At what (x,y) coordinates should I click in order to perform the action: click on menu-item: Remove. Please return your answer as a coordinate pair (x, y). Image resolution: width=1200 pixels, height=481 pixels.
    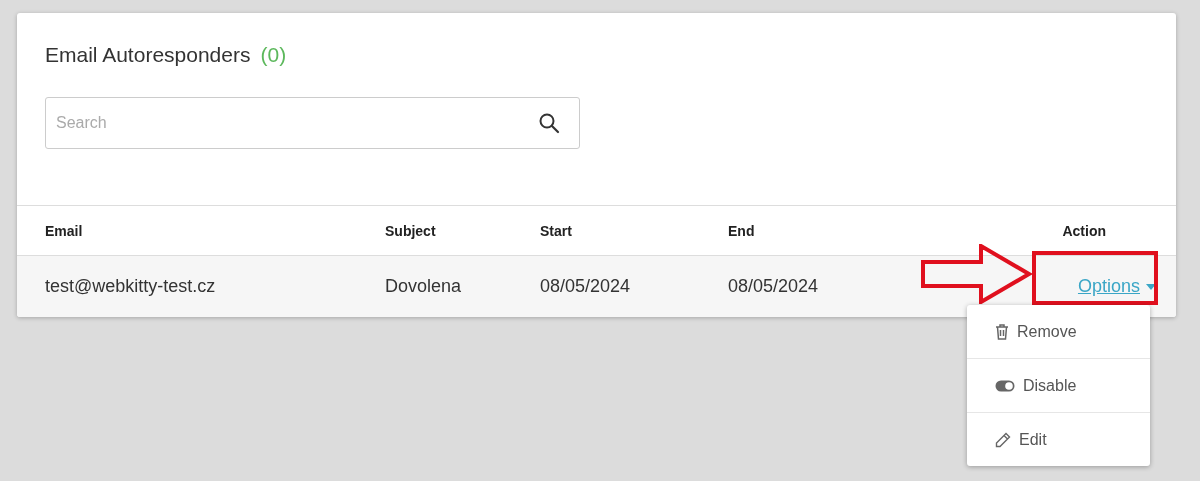
    Looking at the image, I should click on (1058, 331).